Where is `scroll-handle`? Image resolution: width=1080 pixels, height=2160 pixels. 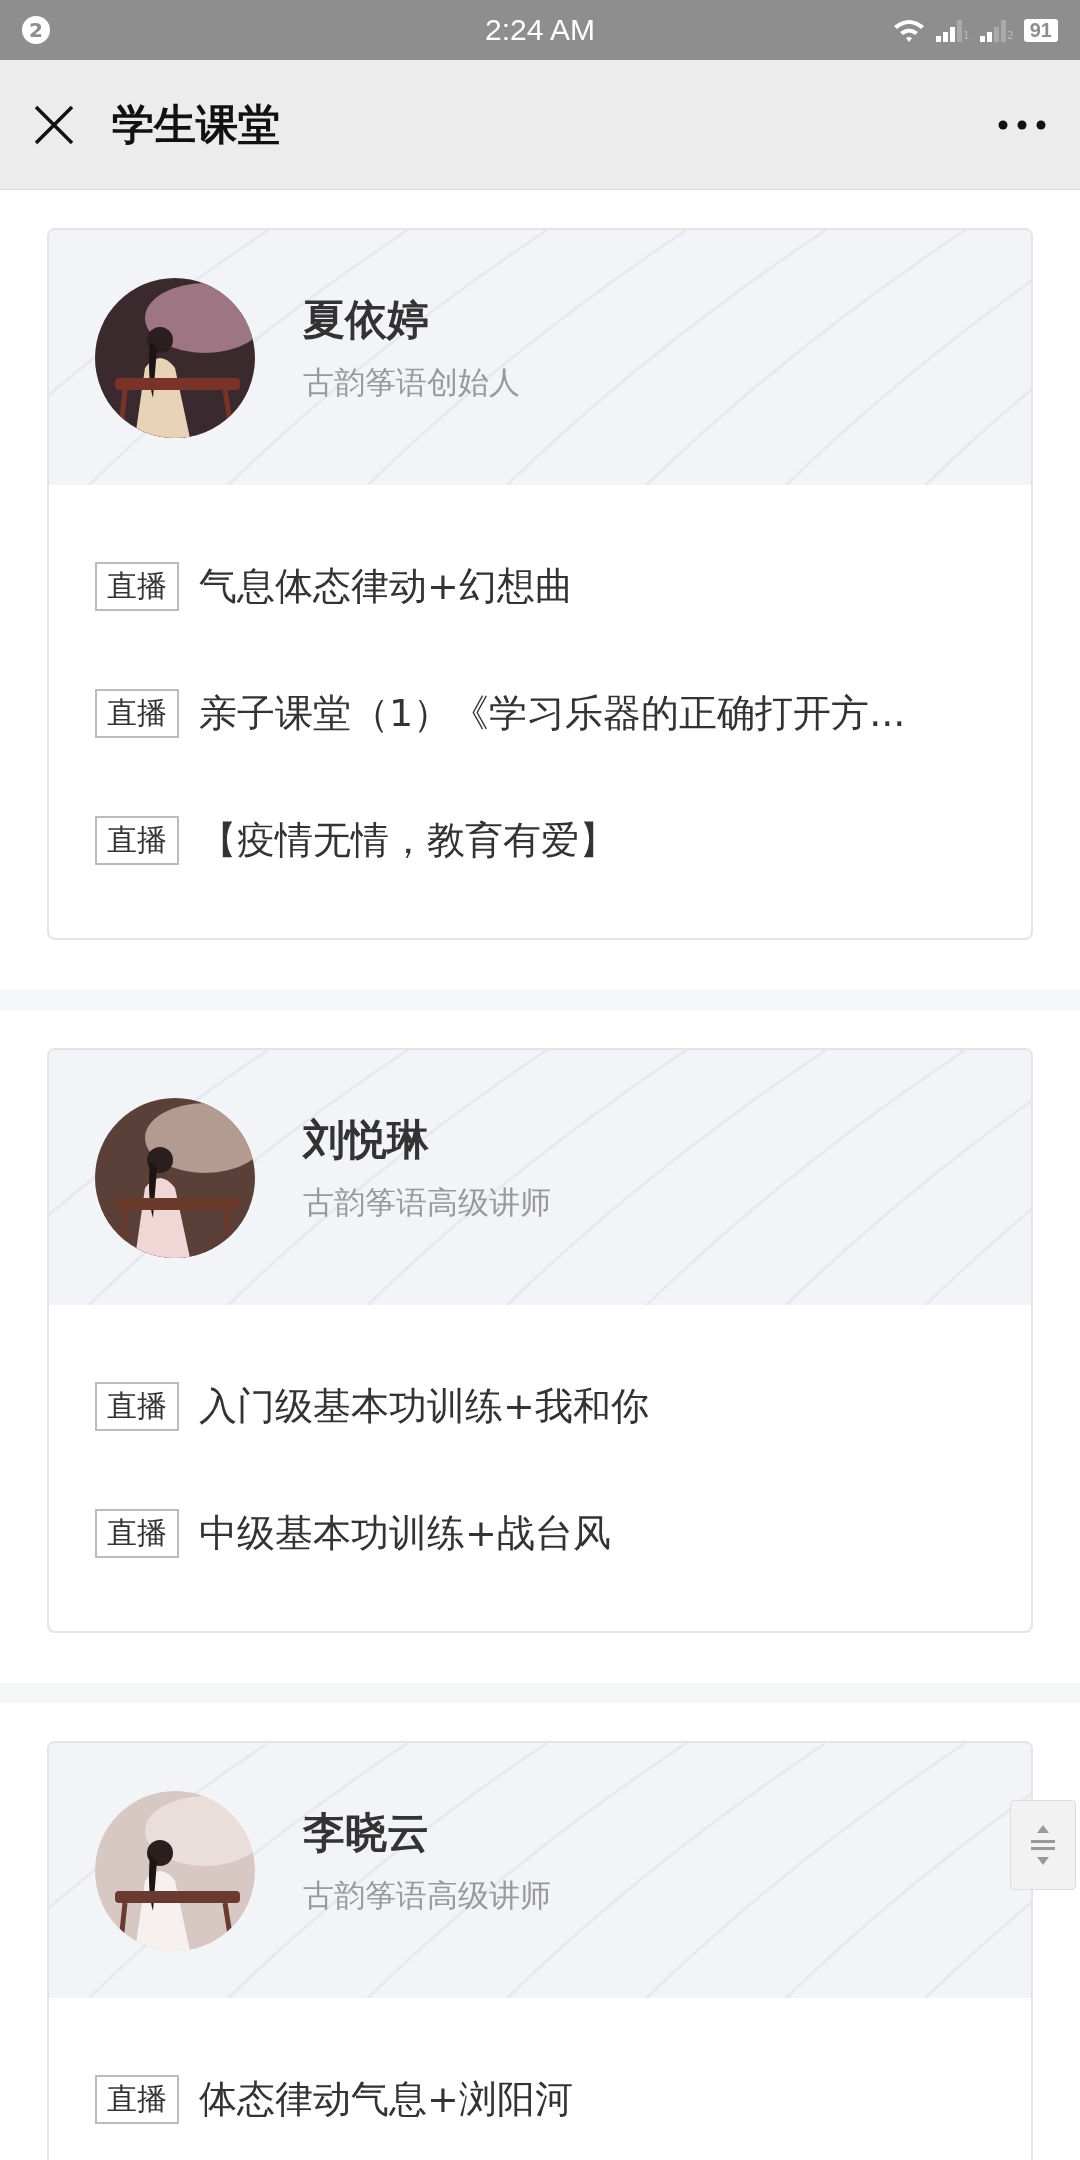
scroll-handle is located at coordinates (1043, 1845).